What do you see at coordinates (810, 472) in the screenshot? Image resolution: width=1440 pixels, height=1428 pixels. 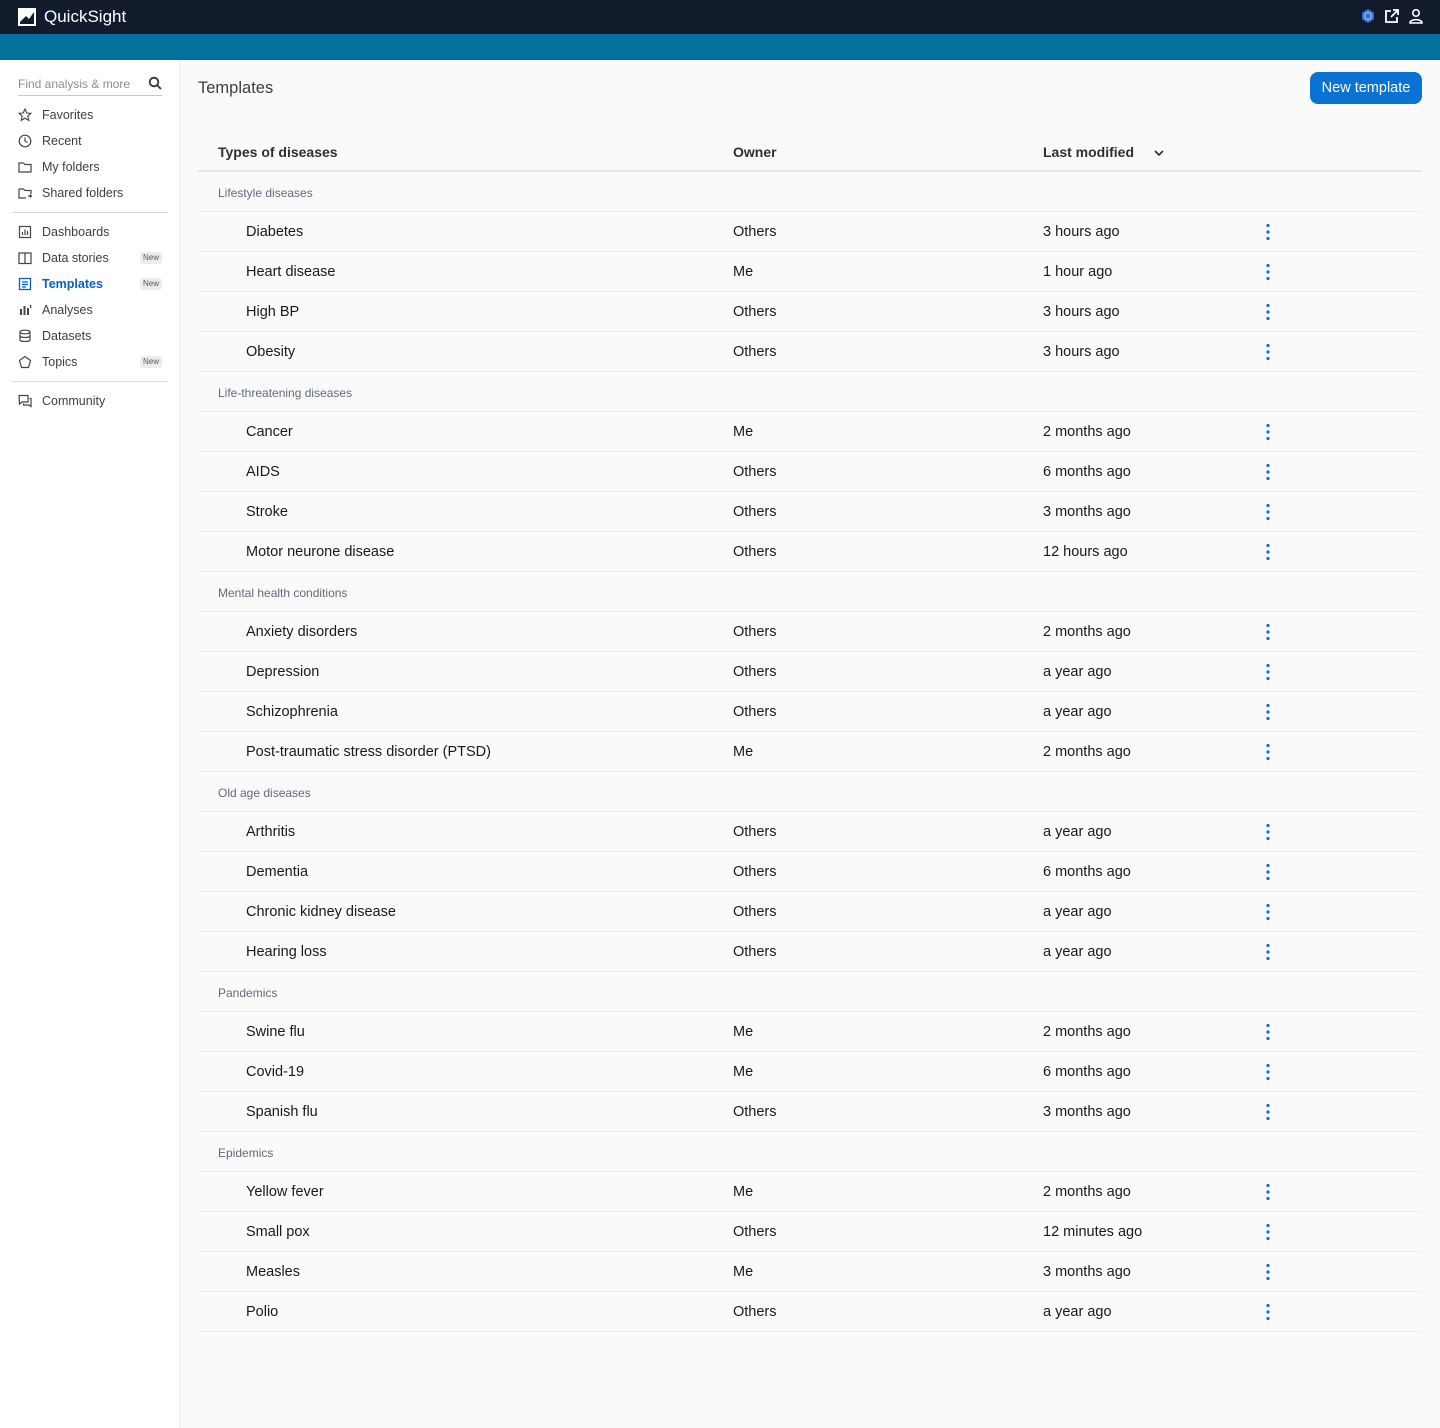 I see `table-row: AIDS Others 6 months ago` at bounding box center [810, 472].